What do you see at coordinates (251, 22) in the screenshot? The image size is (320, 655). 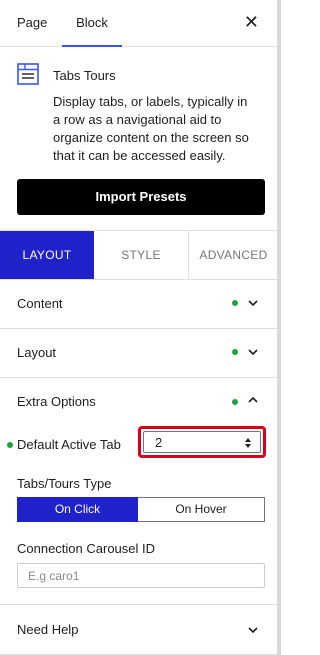 I see `close-icon: ✕` at bounding box center [251, 22].